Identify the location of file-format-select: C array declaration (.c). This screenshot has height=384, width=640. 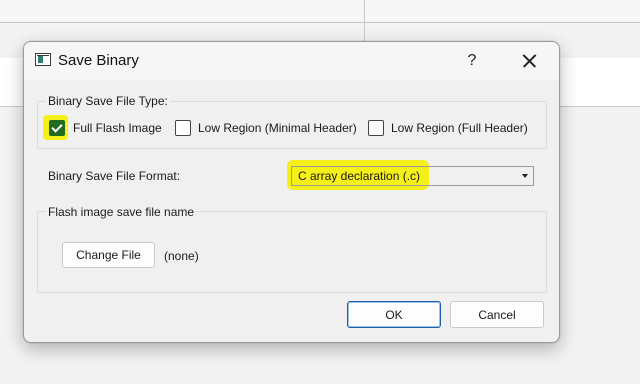
(412, 176).